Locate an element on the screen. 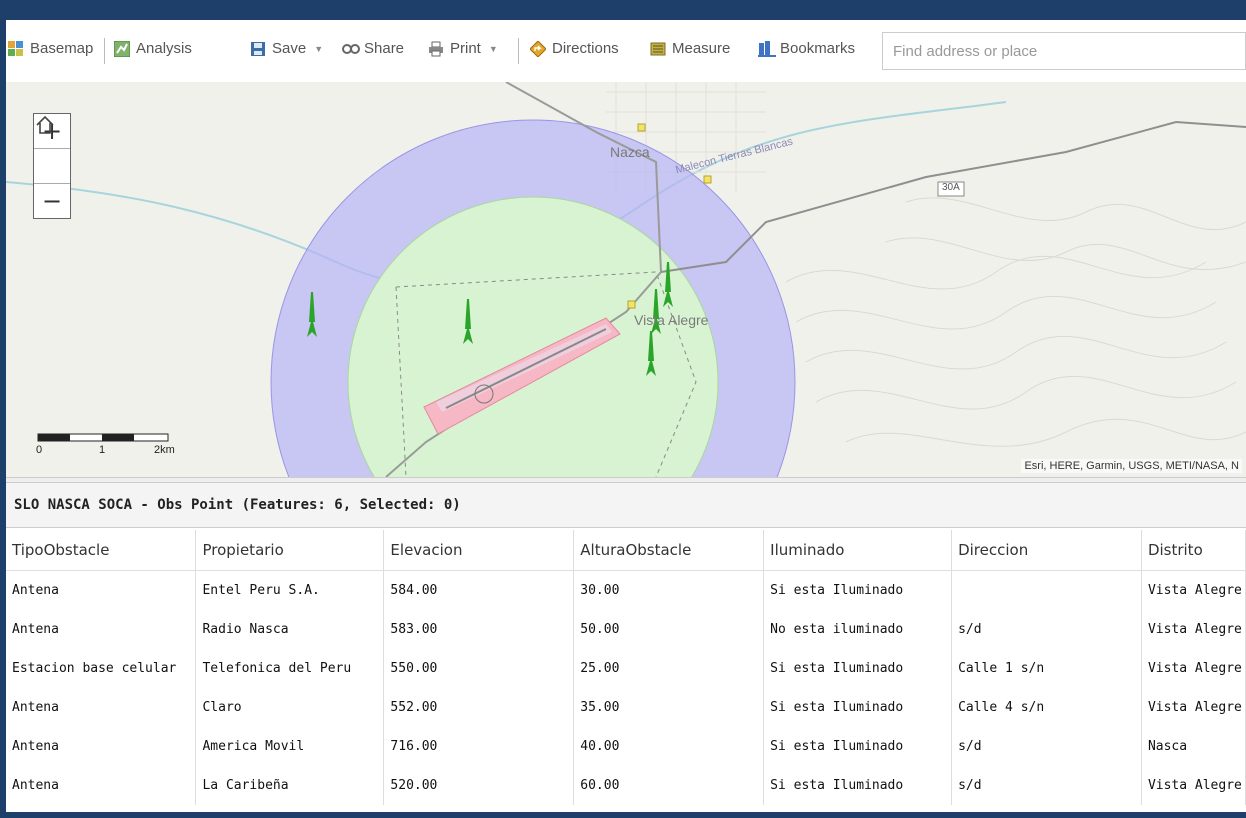 Image resolution: width=1246 pixels, height=818 pixels. cell: Calle 1 s/n is located at coordinates (1046, 668).